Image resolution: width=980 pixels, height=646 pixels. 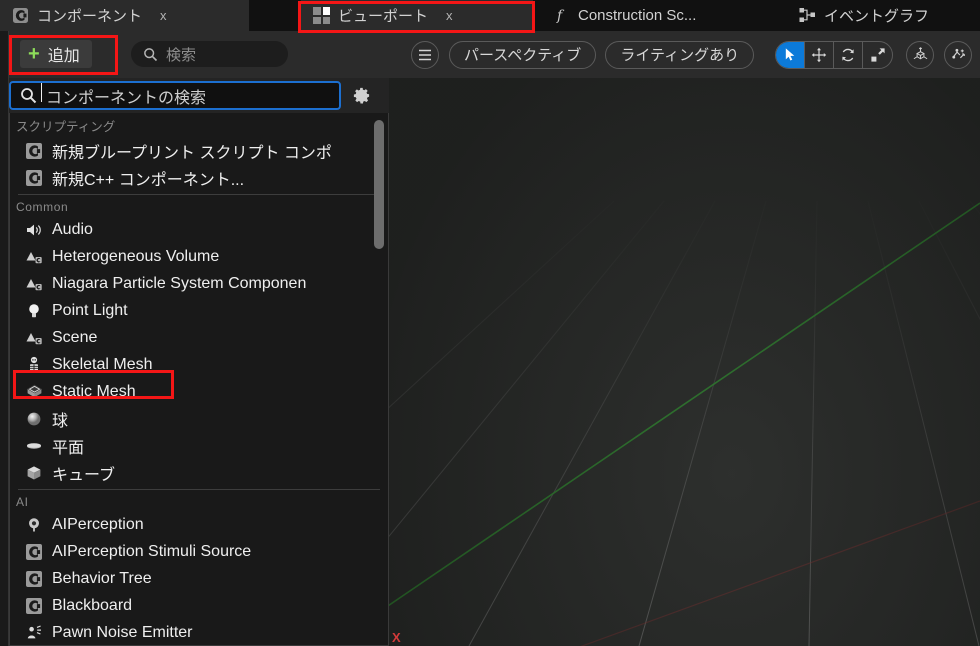 What do you see at coordinates (136, 256) in the screenshot?
I see `list-item-label: Heterogeneous Volume` at bounding box center [136, 256].